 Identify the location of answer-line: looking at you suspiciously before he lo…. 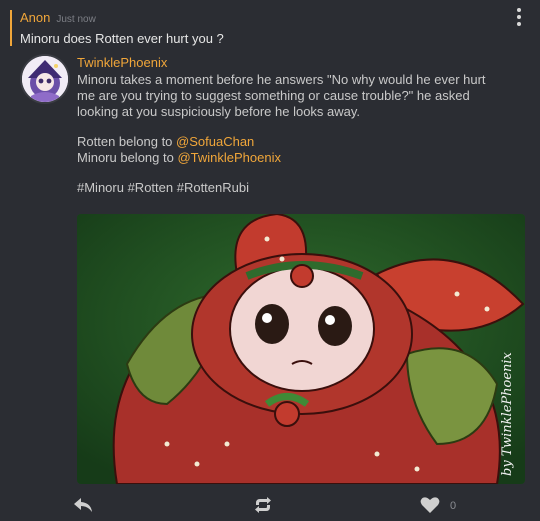
(219, 111).